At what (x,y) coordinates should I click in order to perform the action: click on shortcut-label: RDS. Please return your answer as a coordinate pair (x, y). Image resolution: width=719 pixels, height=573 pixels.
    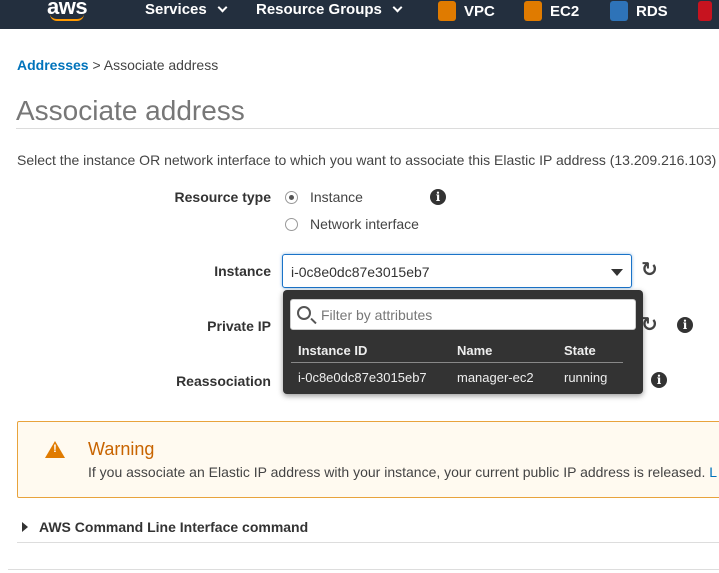
    Looking at the image, I should click on (652, 11).